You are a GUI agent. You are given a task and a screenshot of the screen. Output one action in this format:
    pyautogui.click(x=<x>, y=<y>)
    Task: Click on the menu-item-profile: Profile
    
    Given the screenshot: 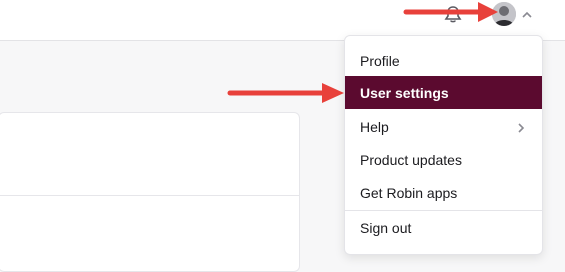 What is the action you would take?
    pyautogui.click(x=443, y=60)
    